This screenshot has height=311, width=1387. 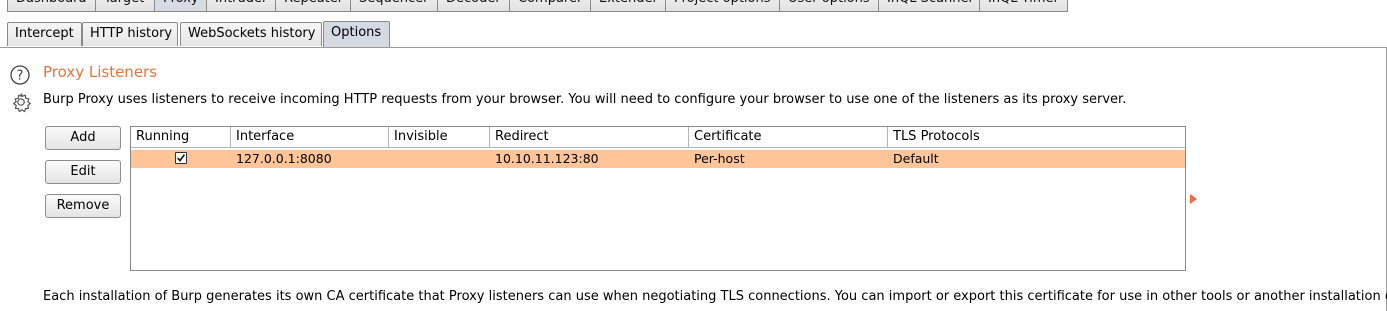 I want to click on cell-invisible, so click(x=391, y=159).